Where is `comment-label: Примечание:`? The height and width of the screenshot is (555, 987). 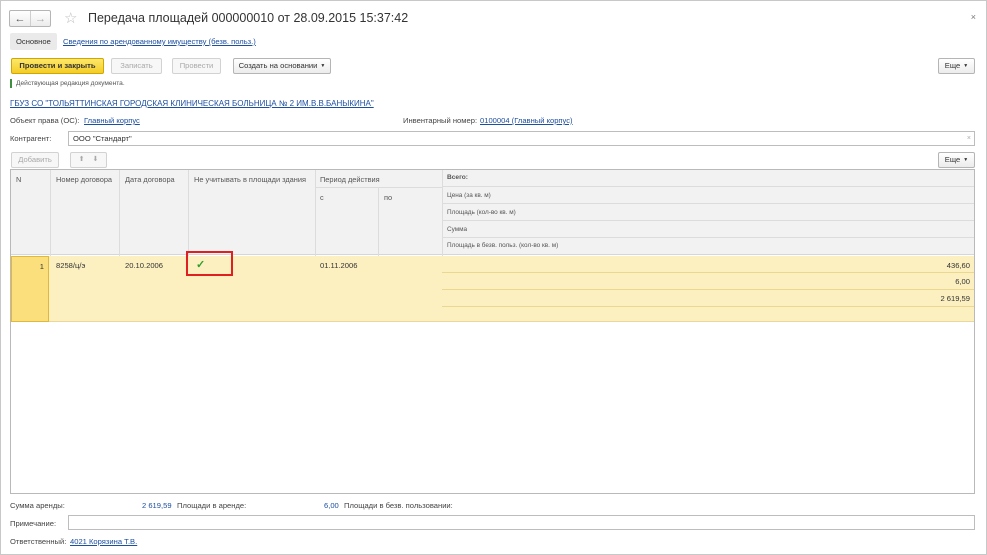 comment-label: Примечание: is located at coordinates (33, 523).